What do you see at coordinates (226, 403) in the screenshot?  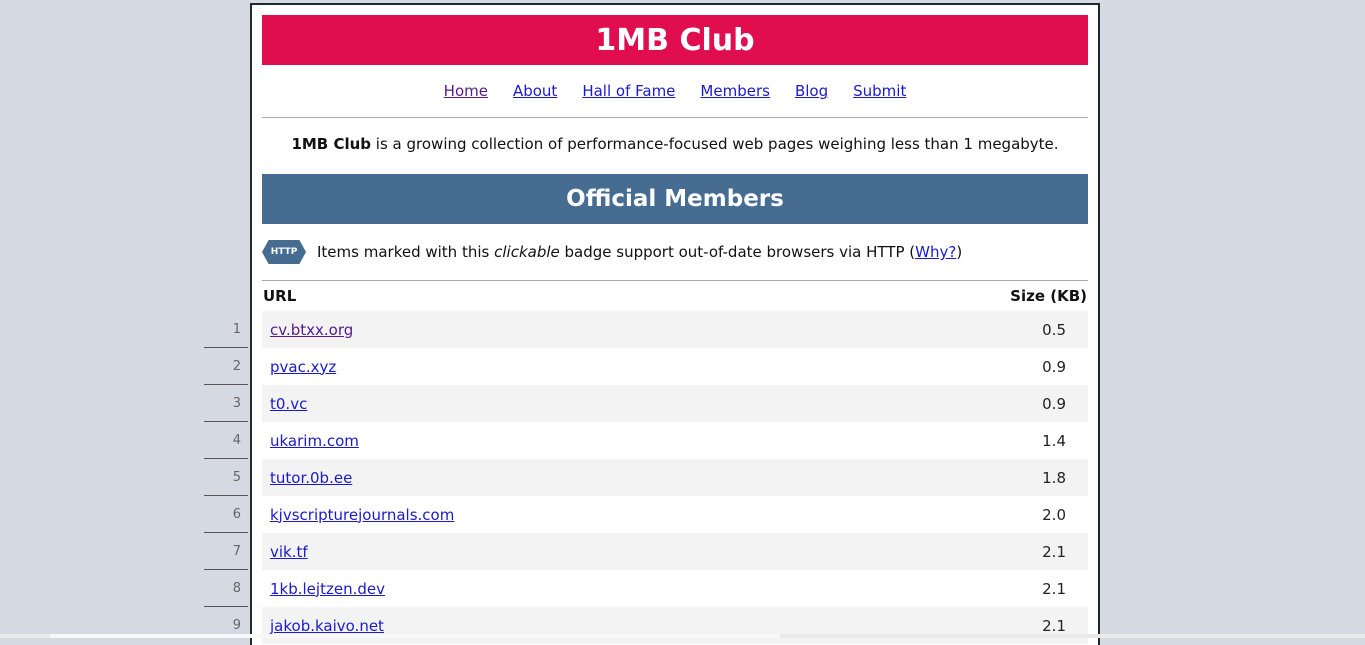 I see `line-number: 3` at bounding box center [226, 403].